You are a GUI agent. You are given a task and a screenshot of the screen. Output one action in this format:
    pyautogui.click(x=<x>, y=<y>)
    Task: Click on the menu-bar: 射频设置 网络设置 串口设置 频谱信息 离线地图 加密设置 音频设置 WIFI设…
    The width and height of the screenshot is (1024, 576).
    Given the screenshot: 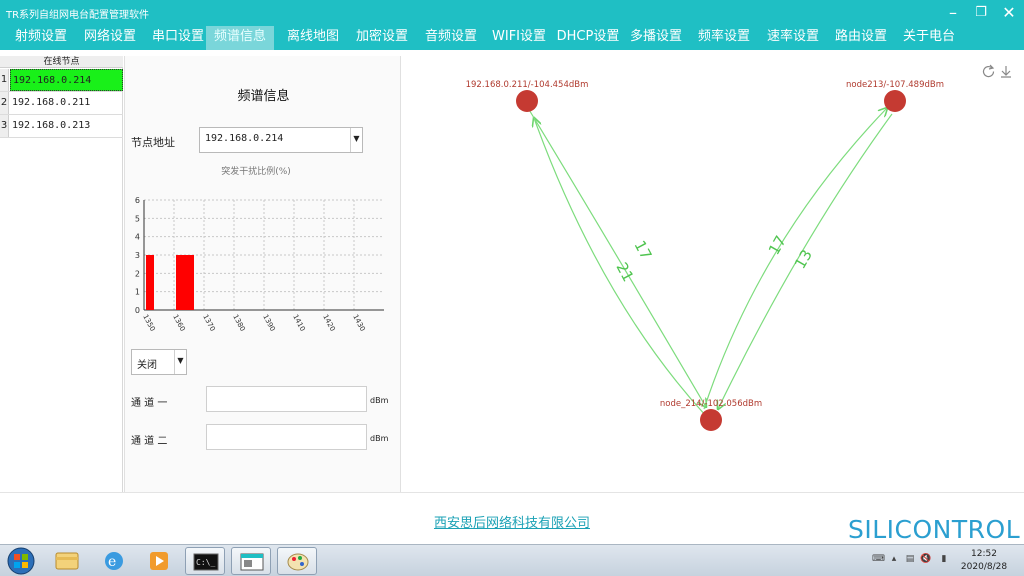 What is the action you would take?
    pyautogui.click(x=512, y=38)
    